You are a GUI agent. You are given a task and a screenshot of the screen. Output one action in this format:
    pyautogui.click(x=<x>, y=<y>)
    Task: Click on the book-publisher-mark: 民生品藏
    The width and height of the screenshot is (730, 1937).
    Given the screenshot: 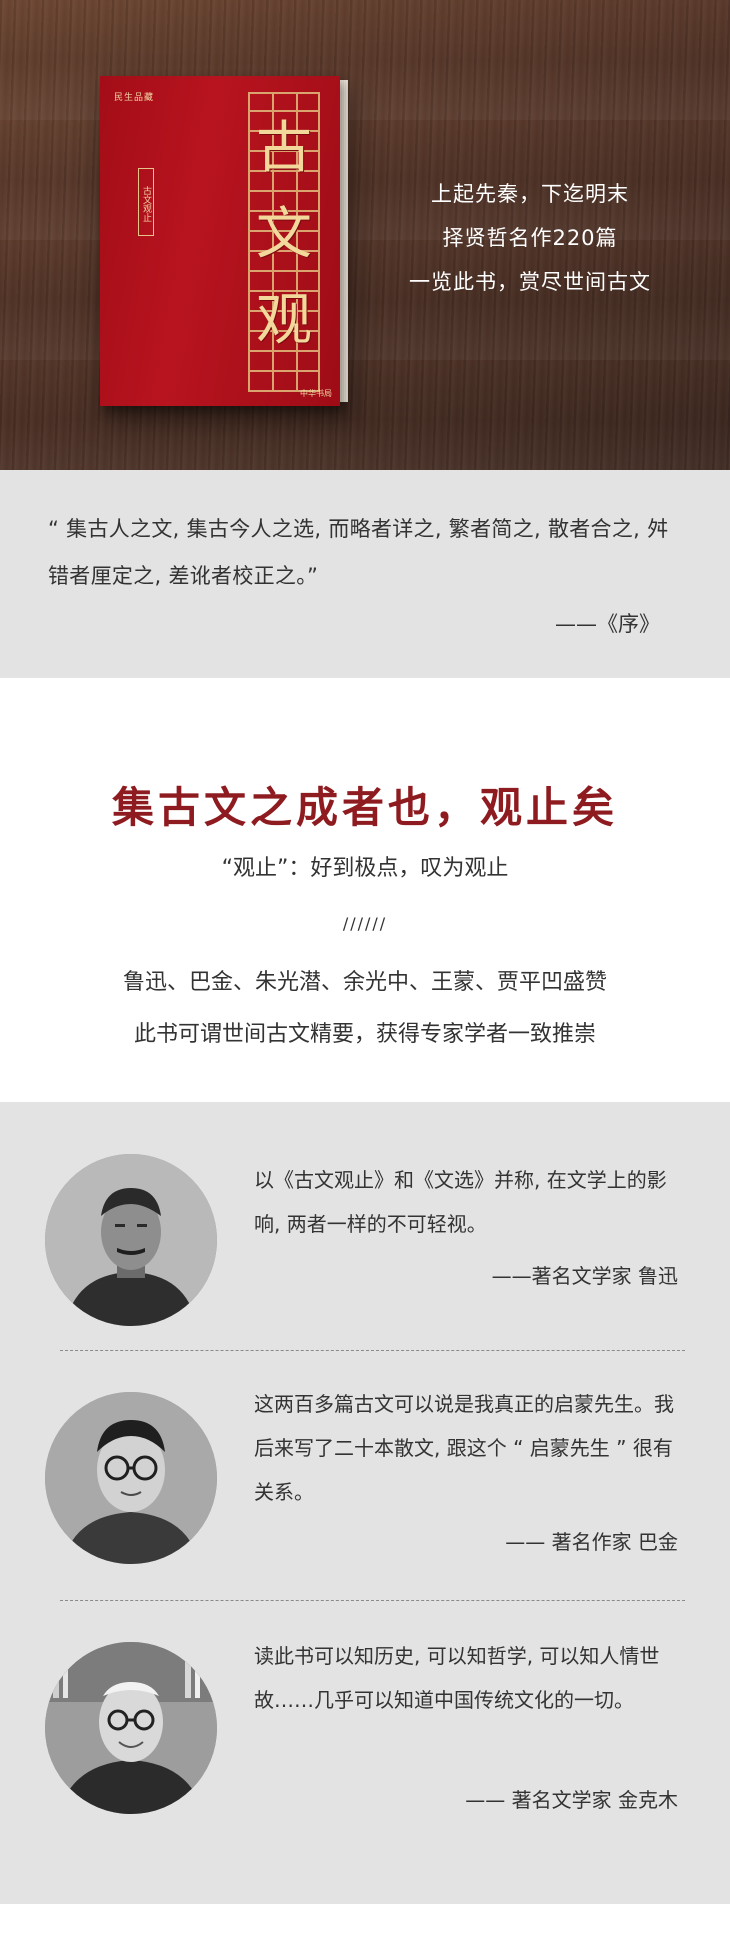 What is the action you would take?
    pyautogui.click(x=134, y=98)
    